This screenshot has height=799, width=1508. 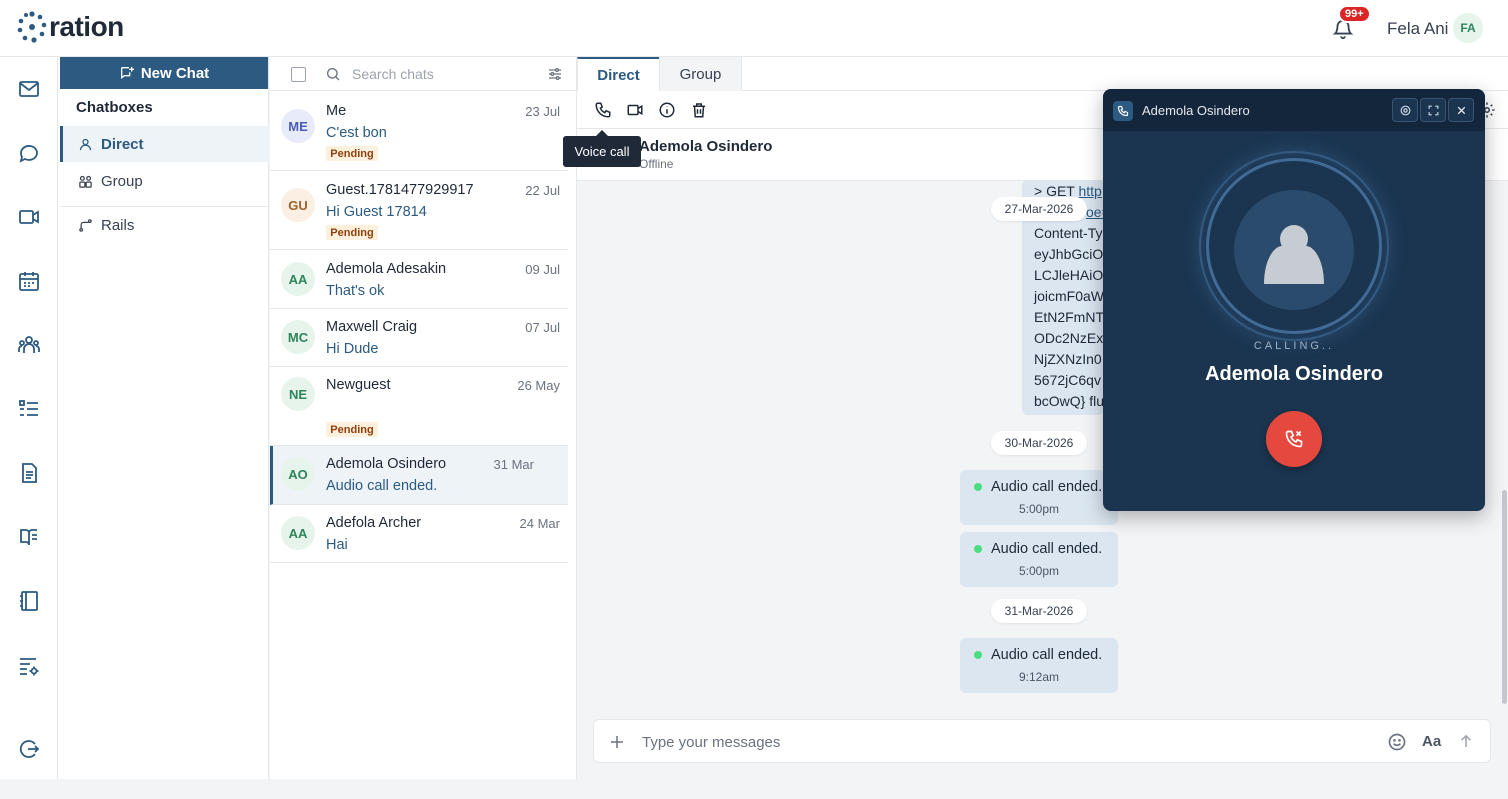 What do you see at coordinates (617, 742) in the screenshot?
I see `plus-icon` at bounding box center [617, 742].